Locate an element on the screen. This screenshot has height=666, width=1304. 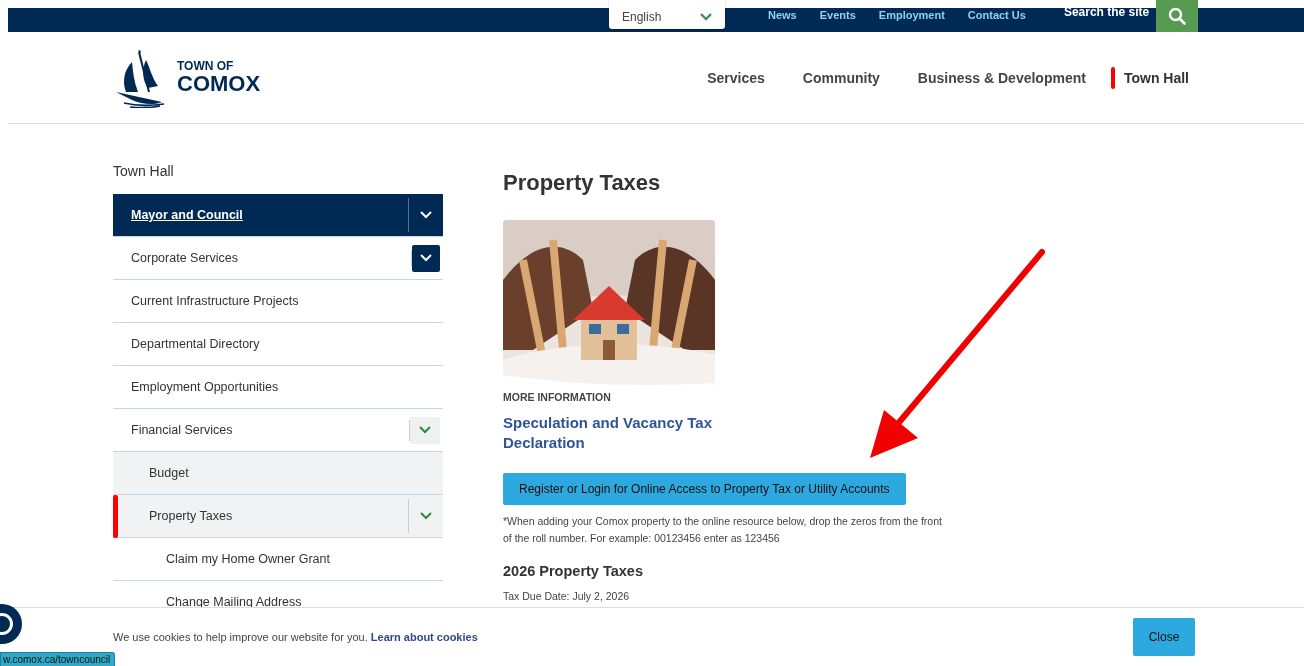
active-marker is located at coordinates (1112, 77).